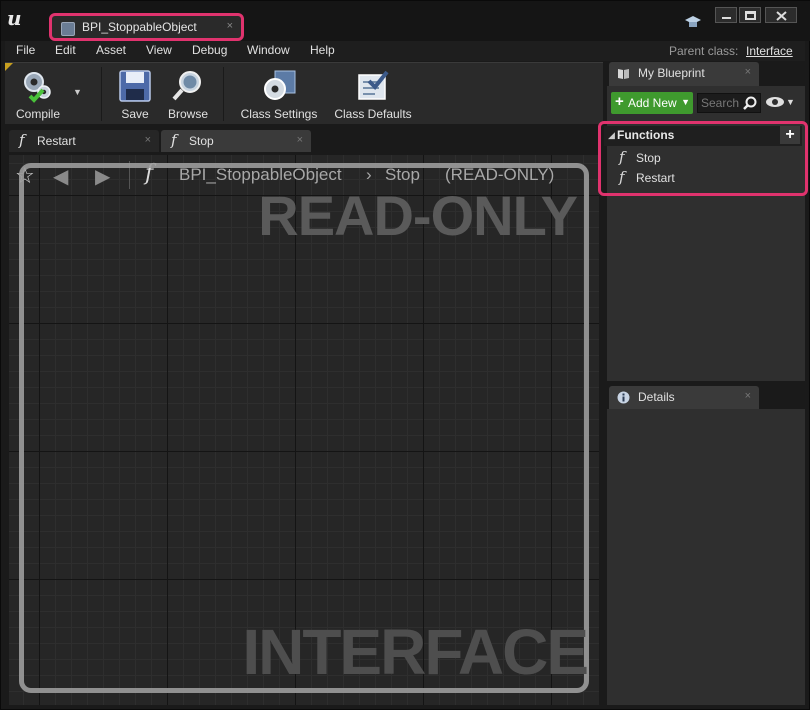  What do you see at coordinates (25, 50) in the screenshot?
I see `menu-file: File` at bounding box center [25, 50].